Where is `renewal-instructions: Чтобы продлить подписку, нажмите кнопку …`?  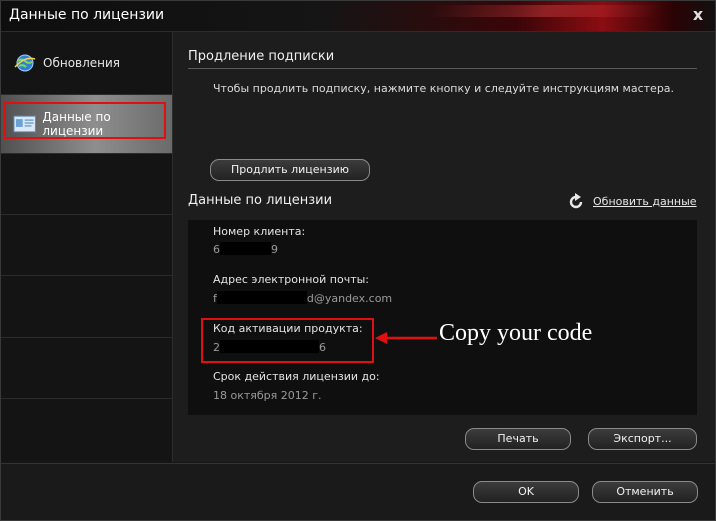
renewal-instructions: Чтобы продлить подписку, нажмите кнопку … is located at coordinates (444, 88).